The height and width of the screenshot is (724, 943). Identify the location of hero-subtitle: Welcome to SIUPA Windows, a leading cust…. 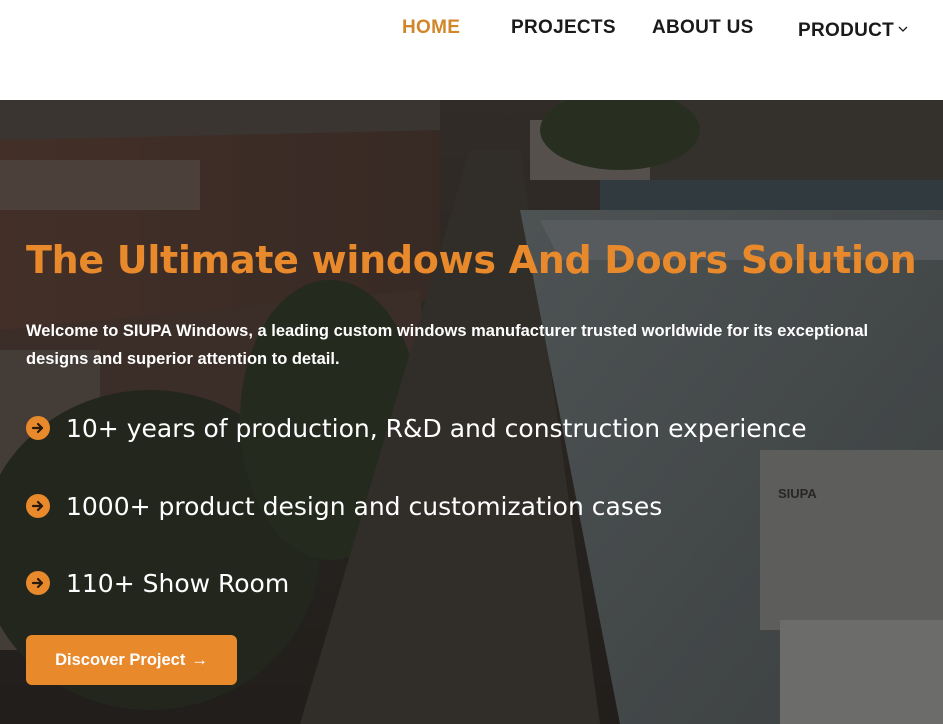
(447, 345).